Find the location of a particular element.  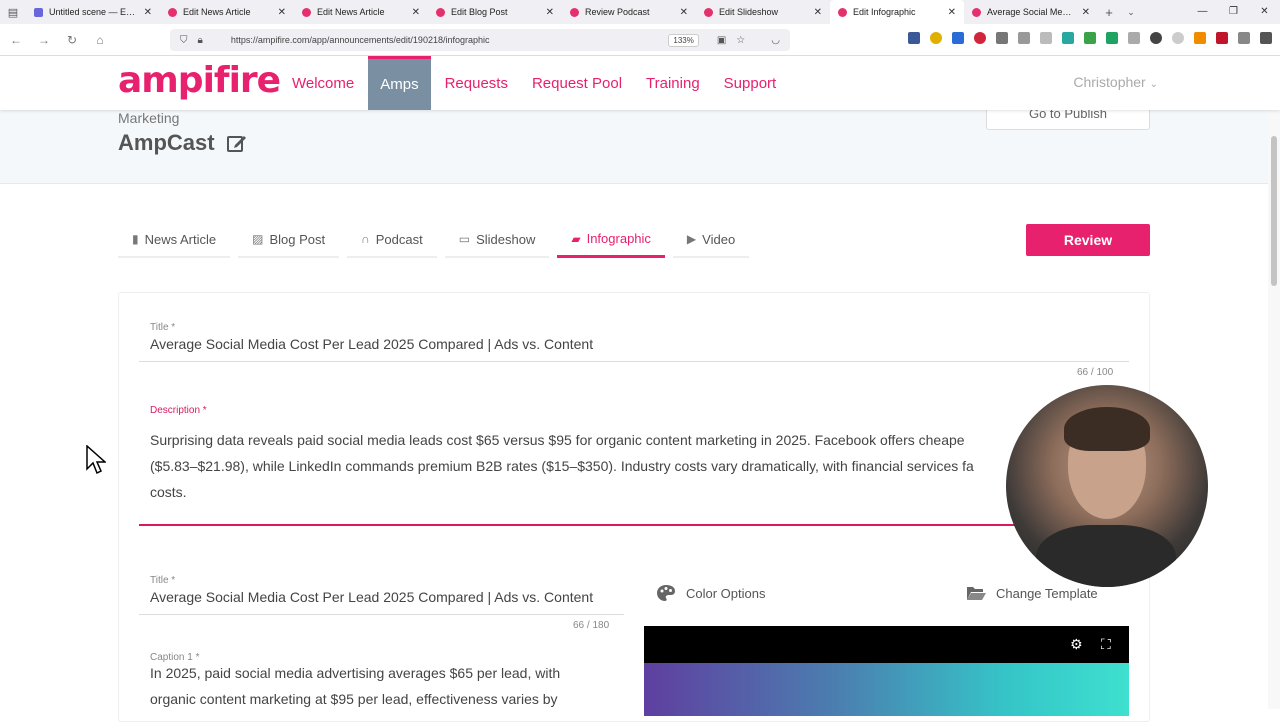

nav-amps: Amps is located at coordinates (399, 83).